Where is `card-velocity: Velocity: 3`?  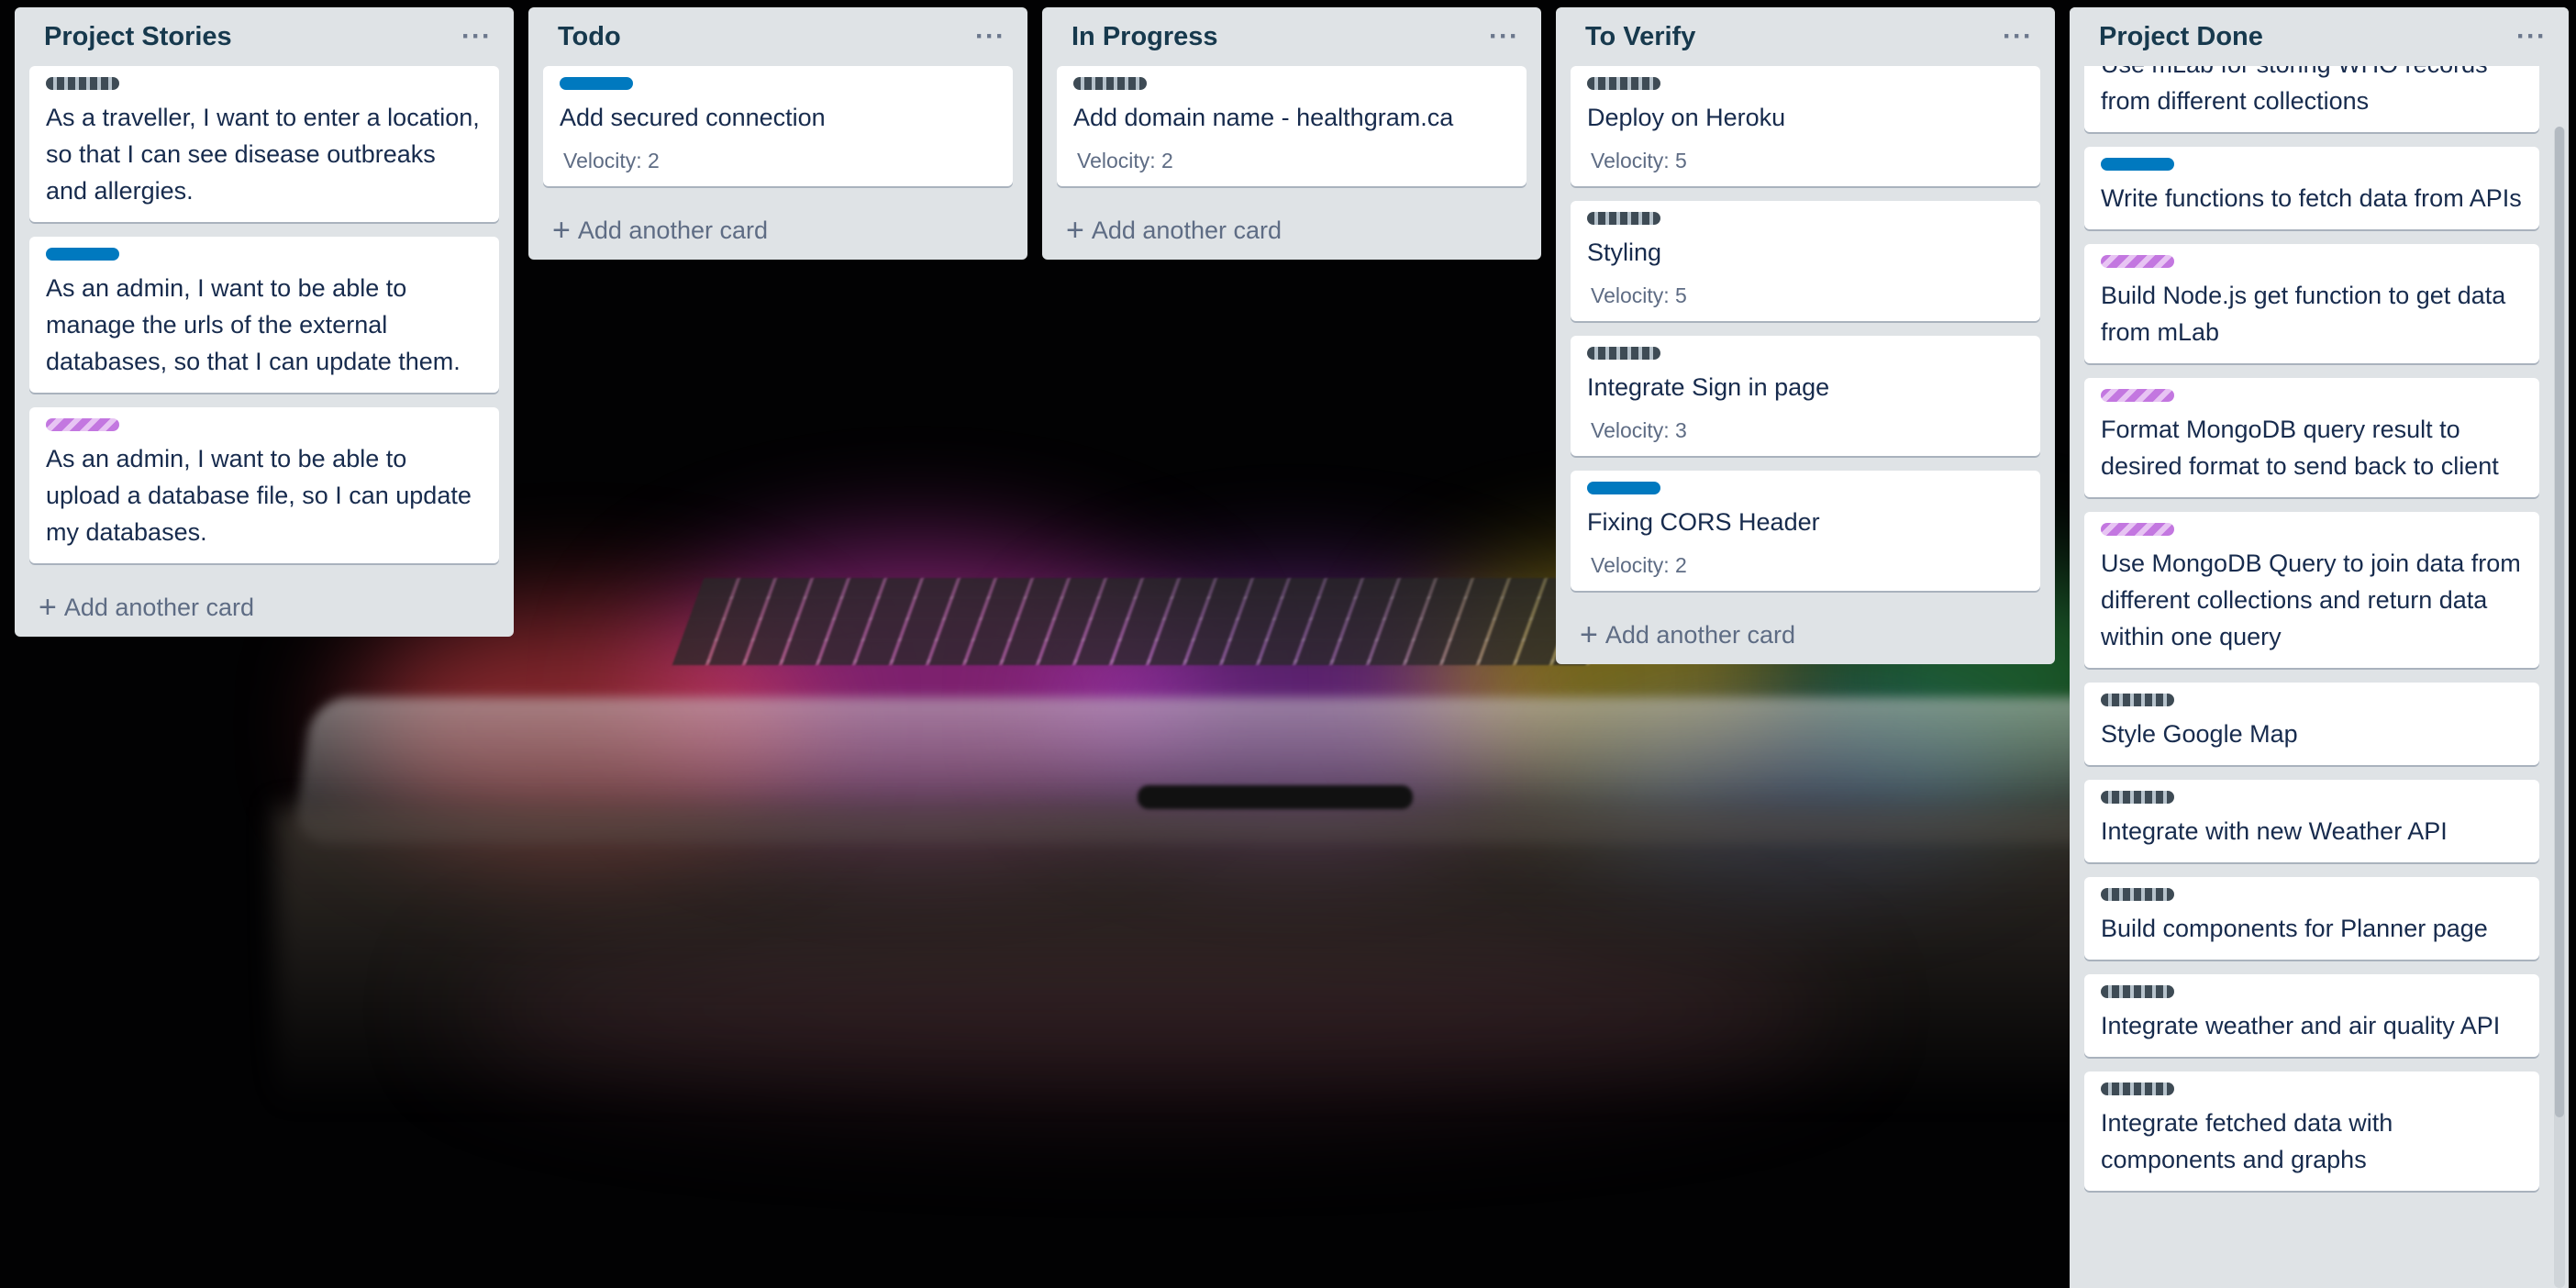
card-velocity: Velocity: 3 is located at coordinates (1639, 430).